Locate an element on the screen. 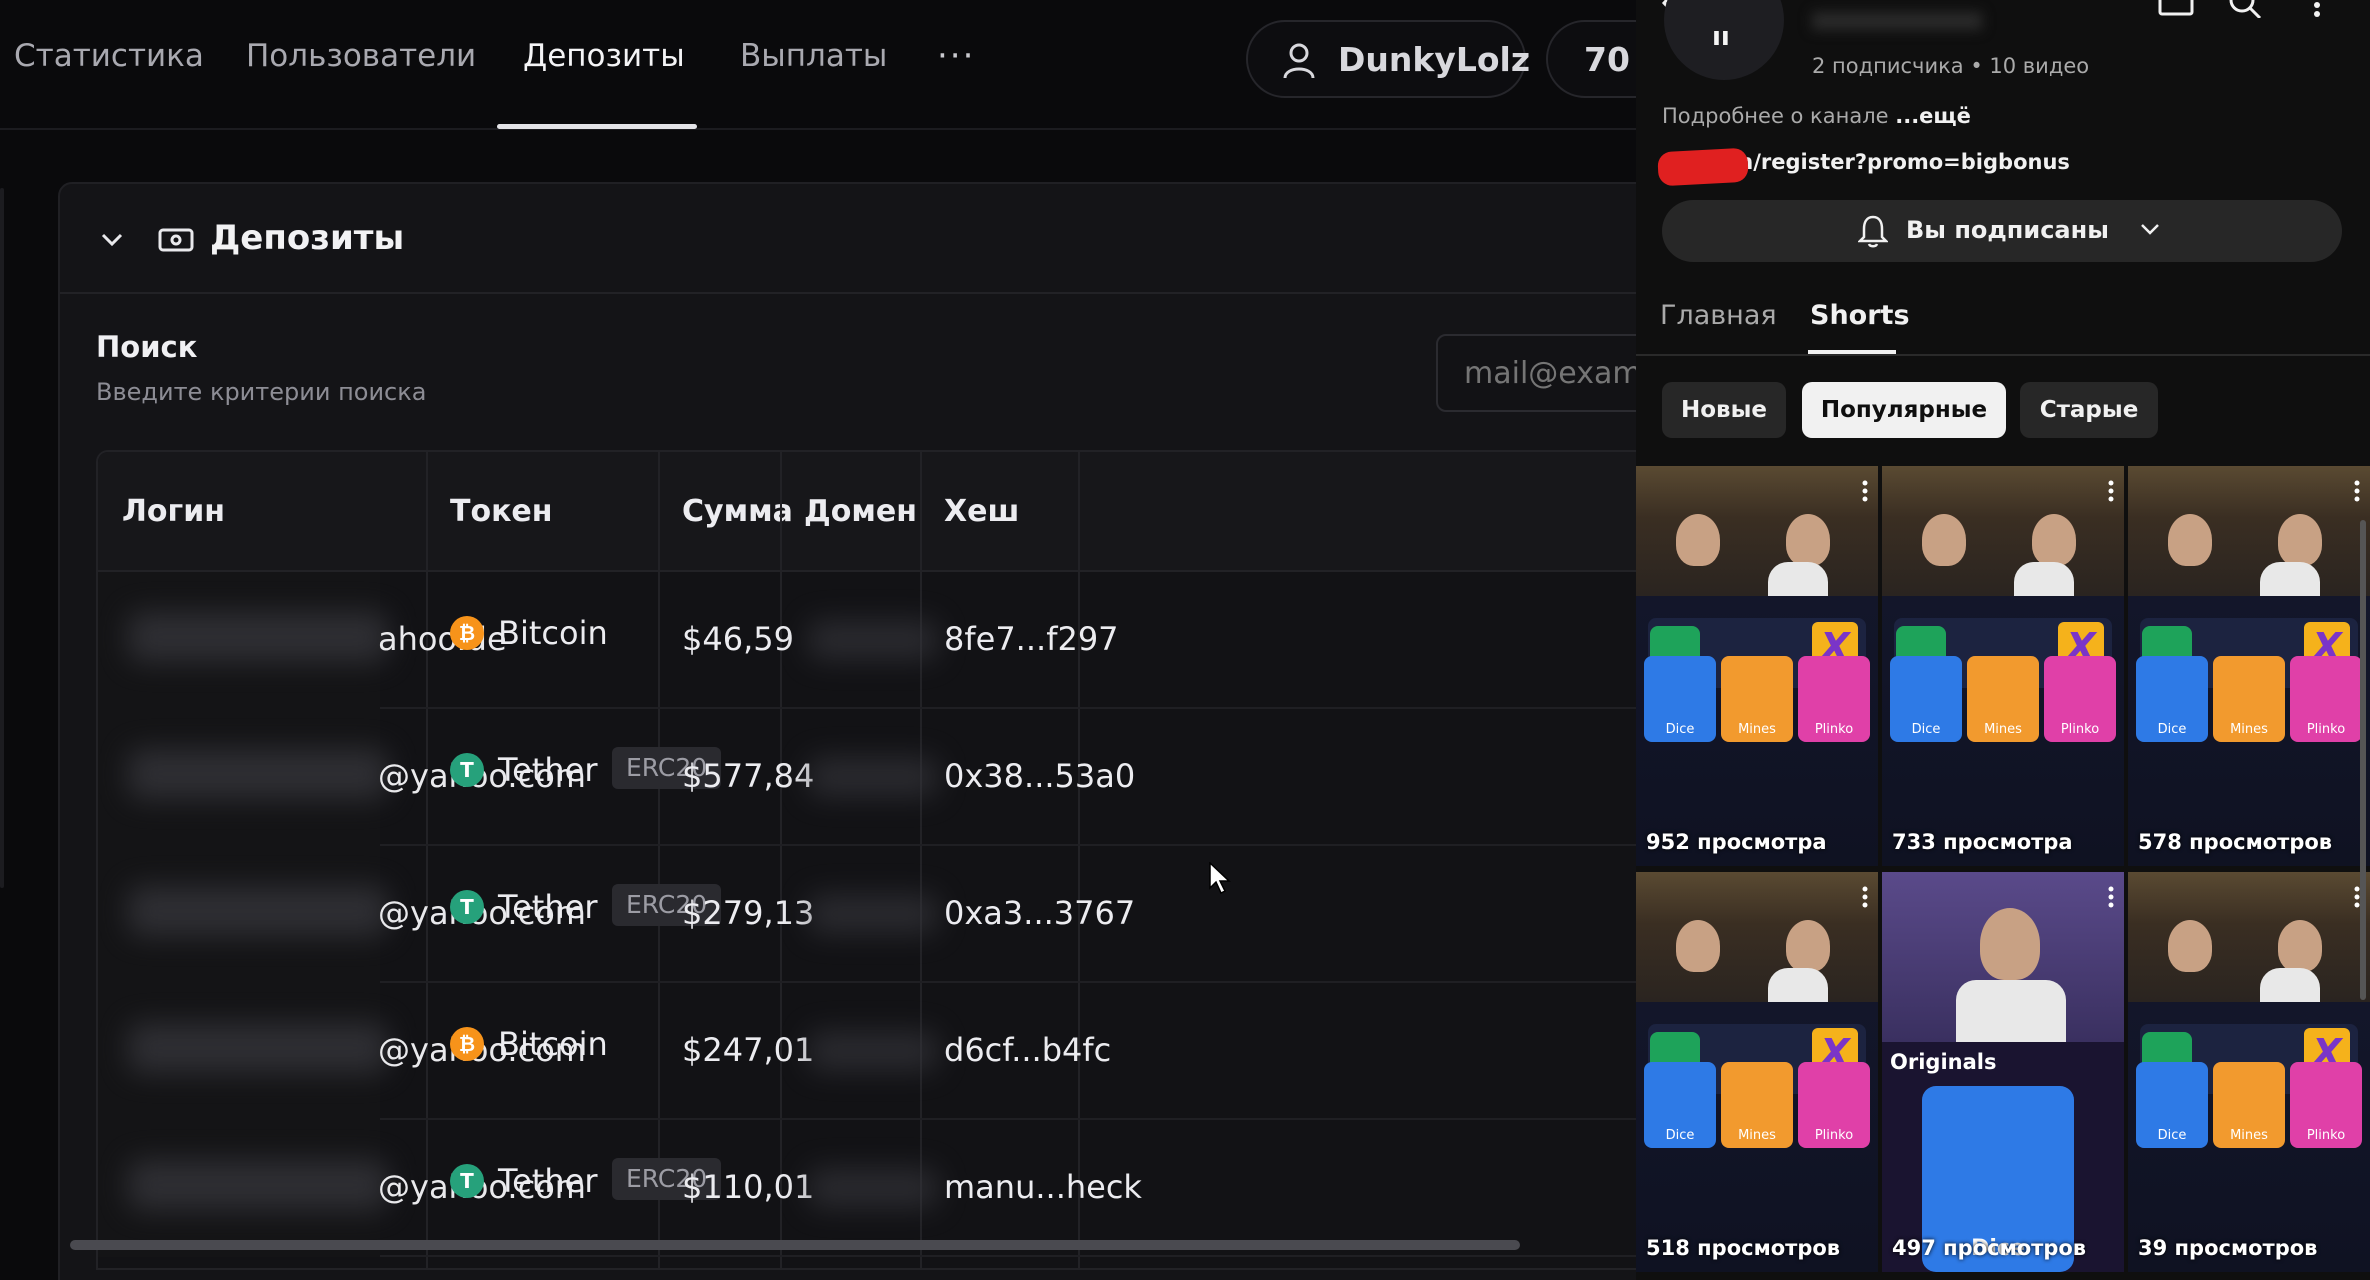 Image resolution: width=2370 pixels, height=1280 pixels. vertical-scrollbar is located at coordinates (2363, 760).